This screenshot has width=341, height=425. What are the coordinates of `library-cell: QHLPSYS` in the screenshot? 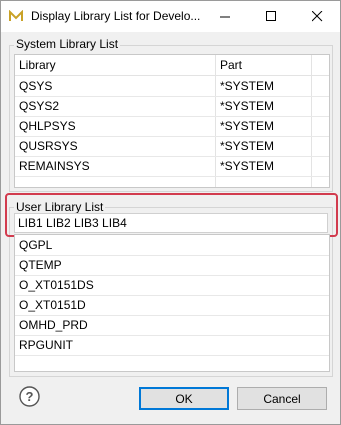 It's located at (47, 126).